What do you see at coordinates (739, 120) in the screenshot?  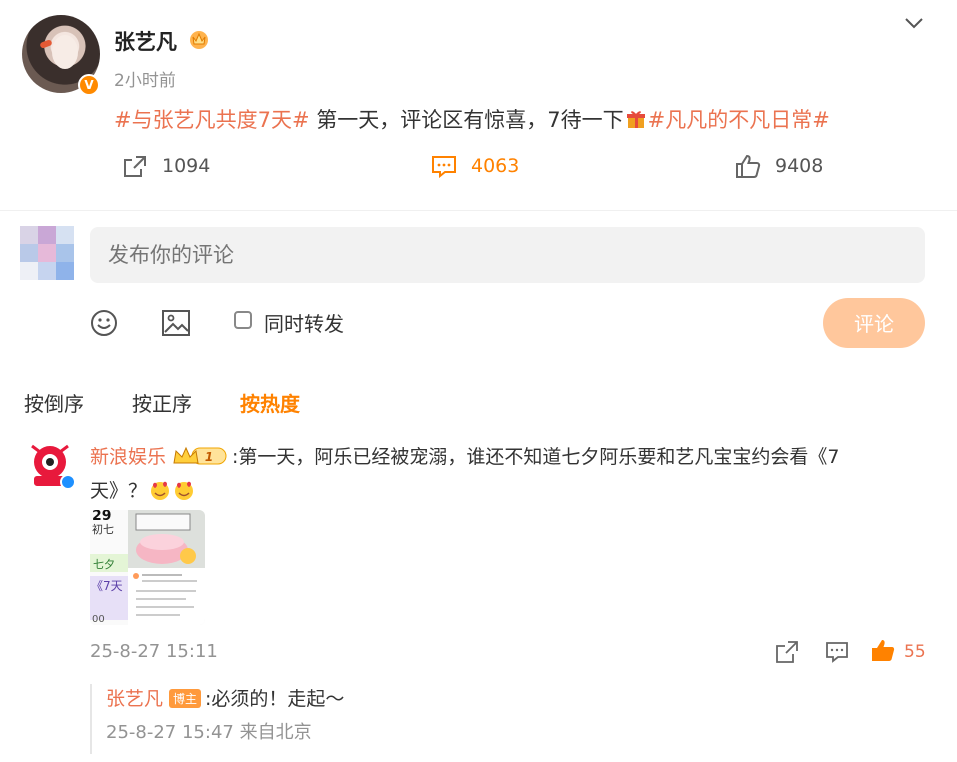 I see `topic-tag: #凡凡的不凡日常#` at bounding box center [739, 120].